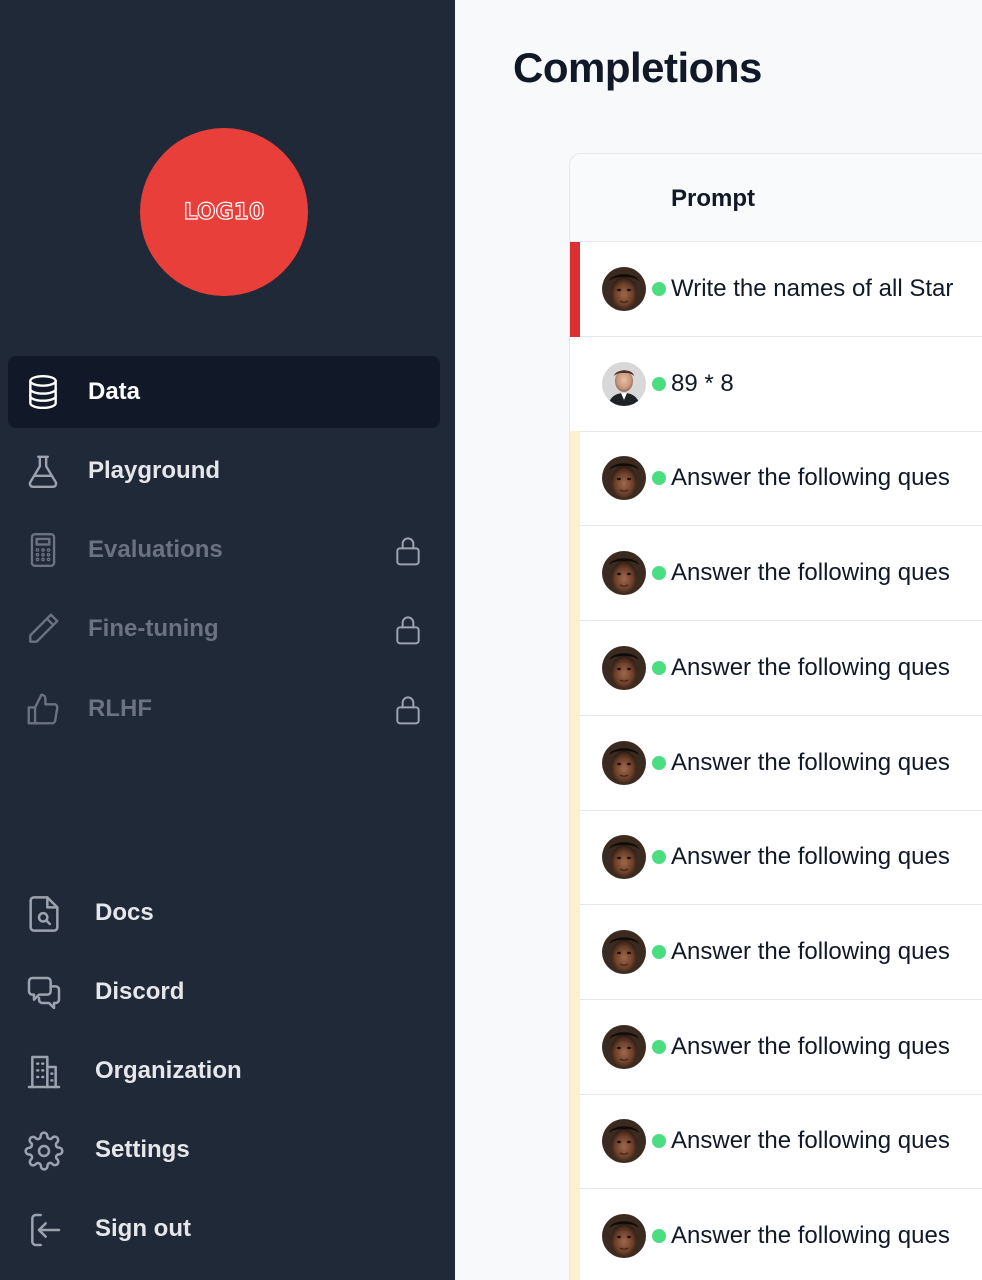 The height and width of the screenshot is (1280, 982). What do you see at coordinates (702, 383) in the screenshot?
I see `prompt-text: 89 * 8` at bounding box center [702, 383].